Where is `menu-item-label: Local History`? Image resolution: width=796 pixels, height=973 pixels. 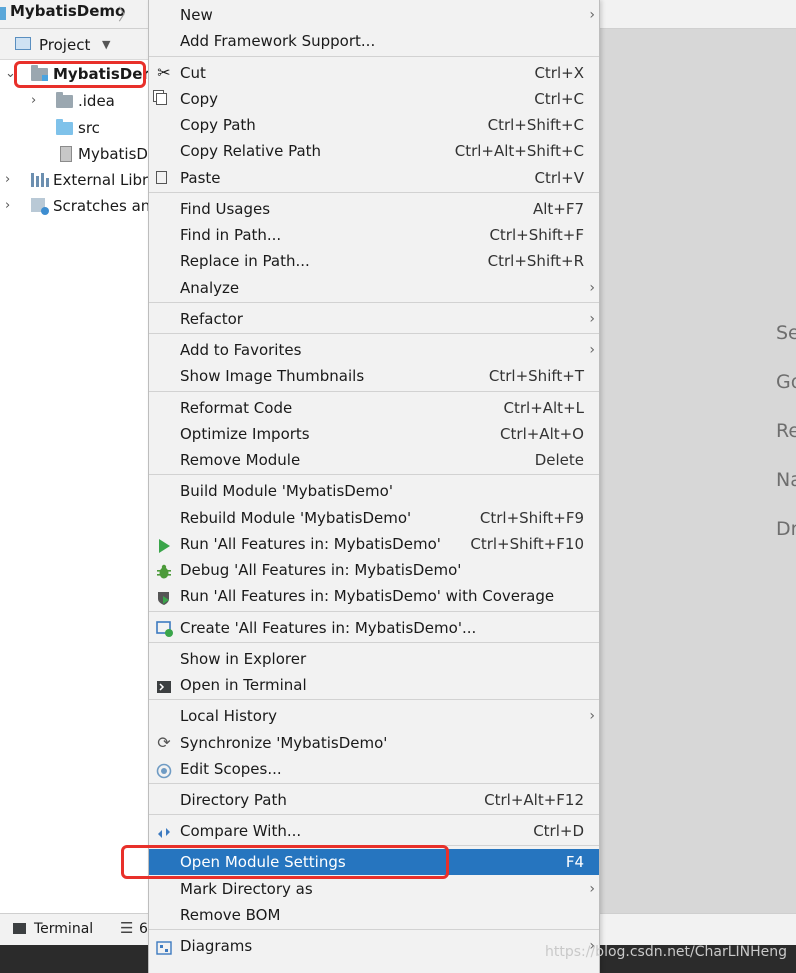
menu-item-label: Local History is located at coordinates (229, 716).